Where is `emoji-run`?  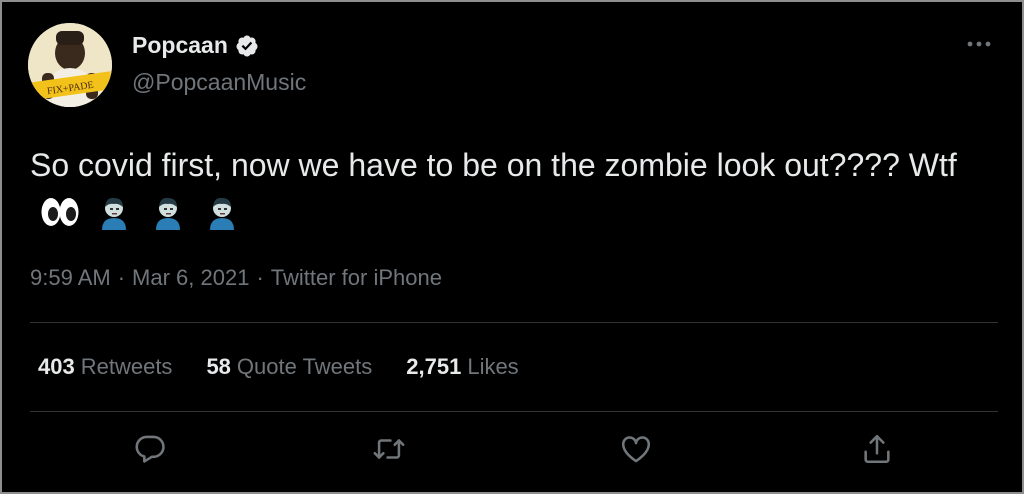 emoji-run is located at coordinates (141, 212).